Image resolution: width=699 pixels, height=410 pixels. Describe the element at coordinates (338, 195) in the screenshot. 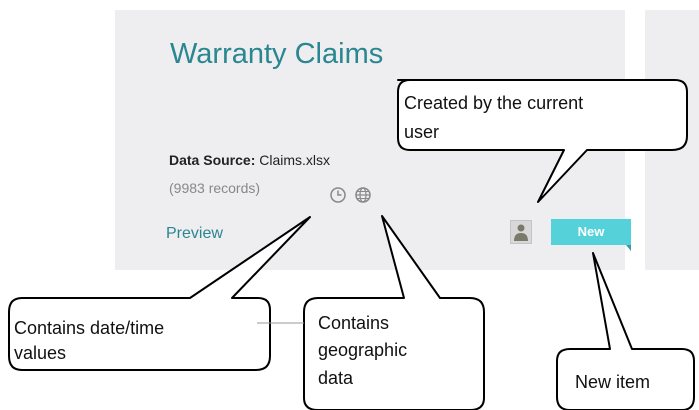

I see `clock-icon` at that location.